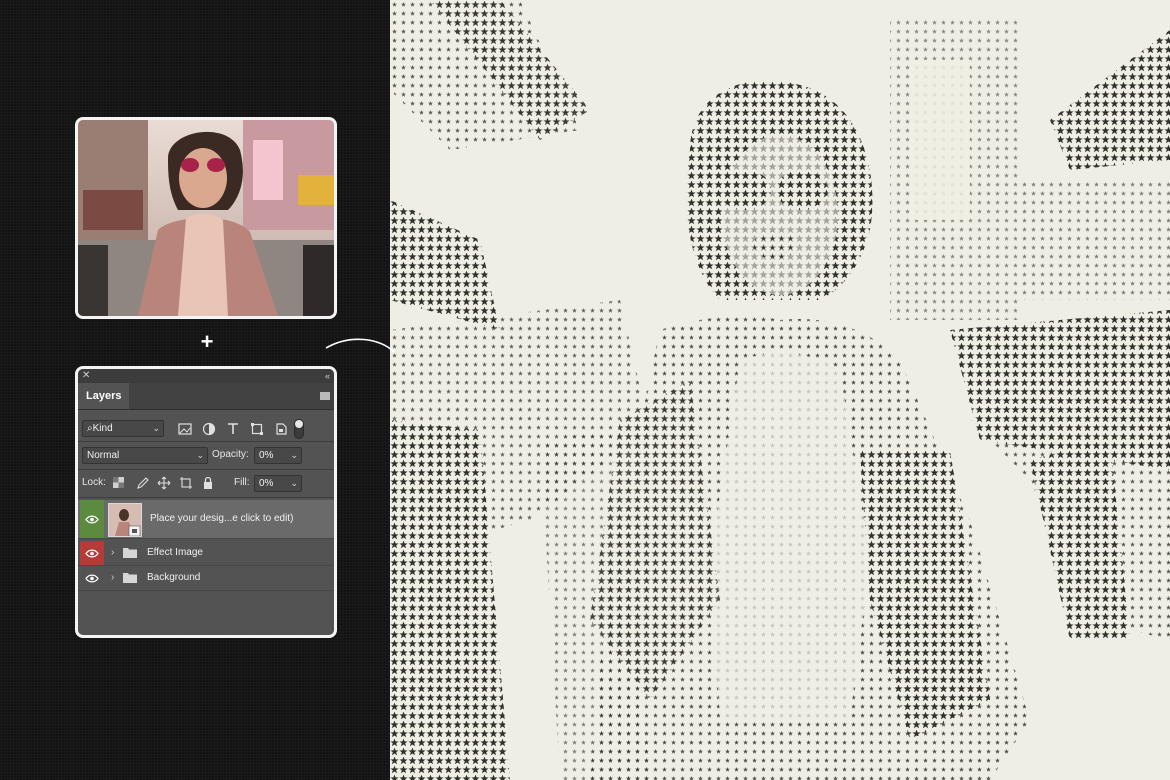 This screenshot has width=1170, height=780. Describe the element at coordinates (123, 428) in the screenshot. I see `filter-kind-select: ⌕Kind ⌄` at that location.